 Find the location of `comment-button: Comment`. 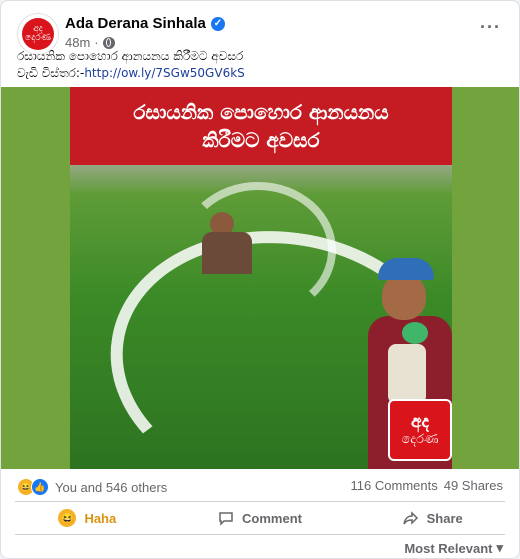

comment-button: Comment is located at coordinates (260, 518).